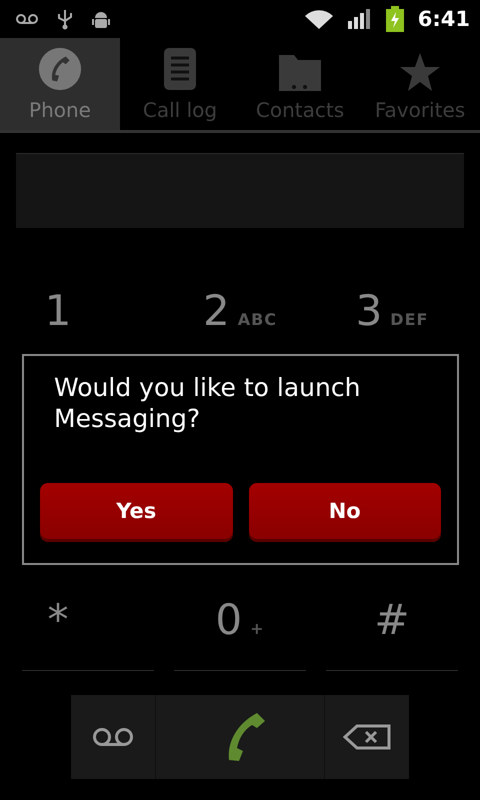  I want to click on battery-charging-icon, so click(395, 19).